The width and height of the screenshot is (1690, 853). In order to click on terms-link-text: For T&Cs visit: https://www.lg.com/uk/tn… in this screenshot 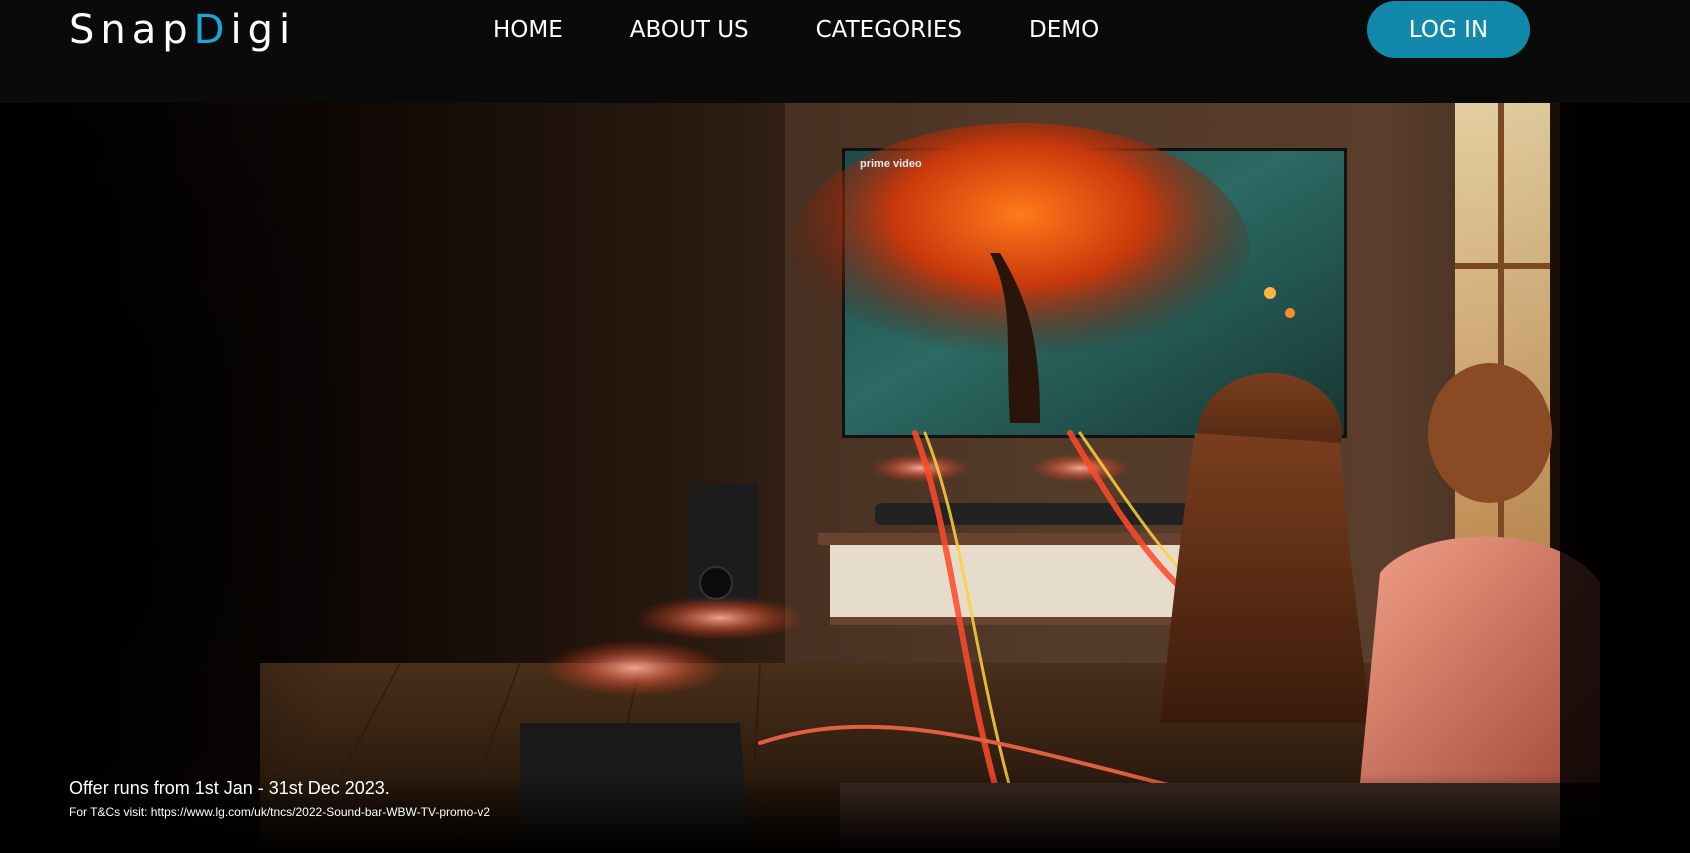, I will do `click(279, 812)`.